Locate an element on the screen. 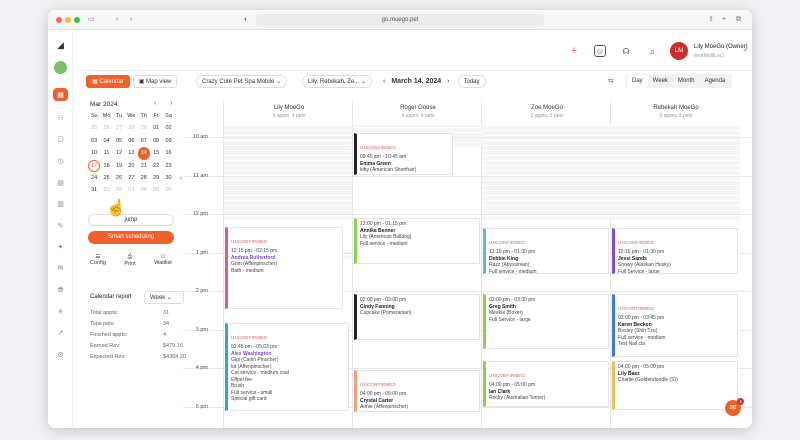 The width and height of the screenshot is (800, 440). mini-cal-day: 18 is located at coordinates (106, 166).